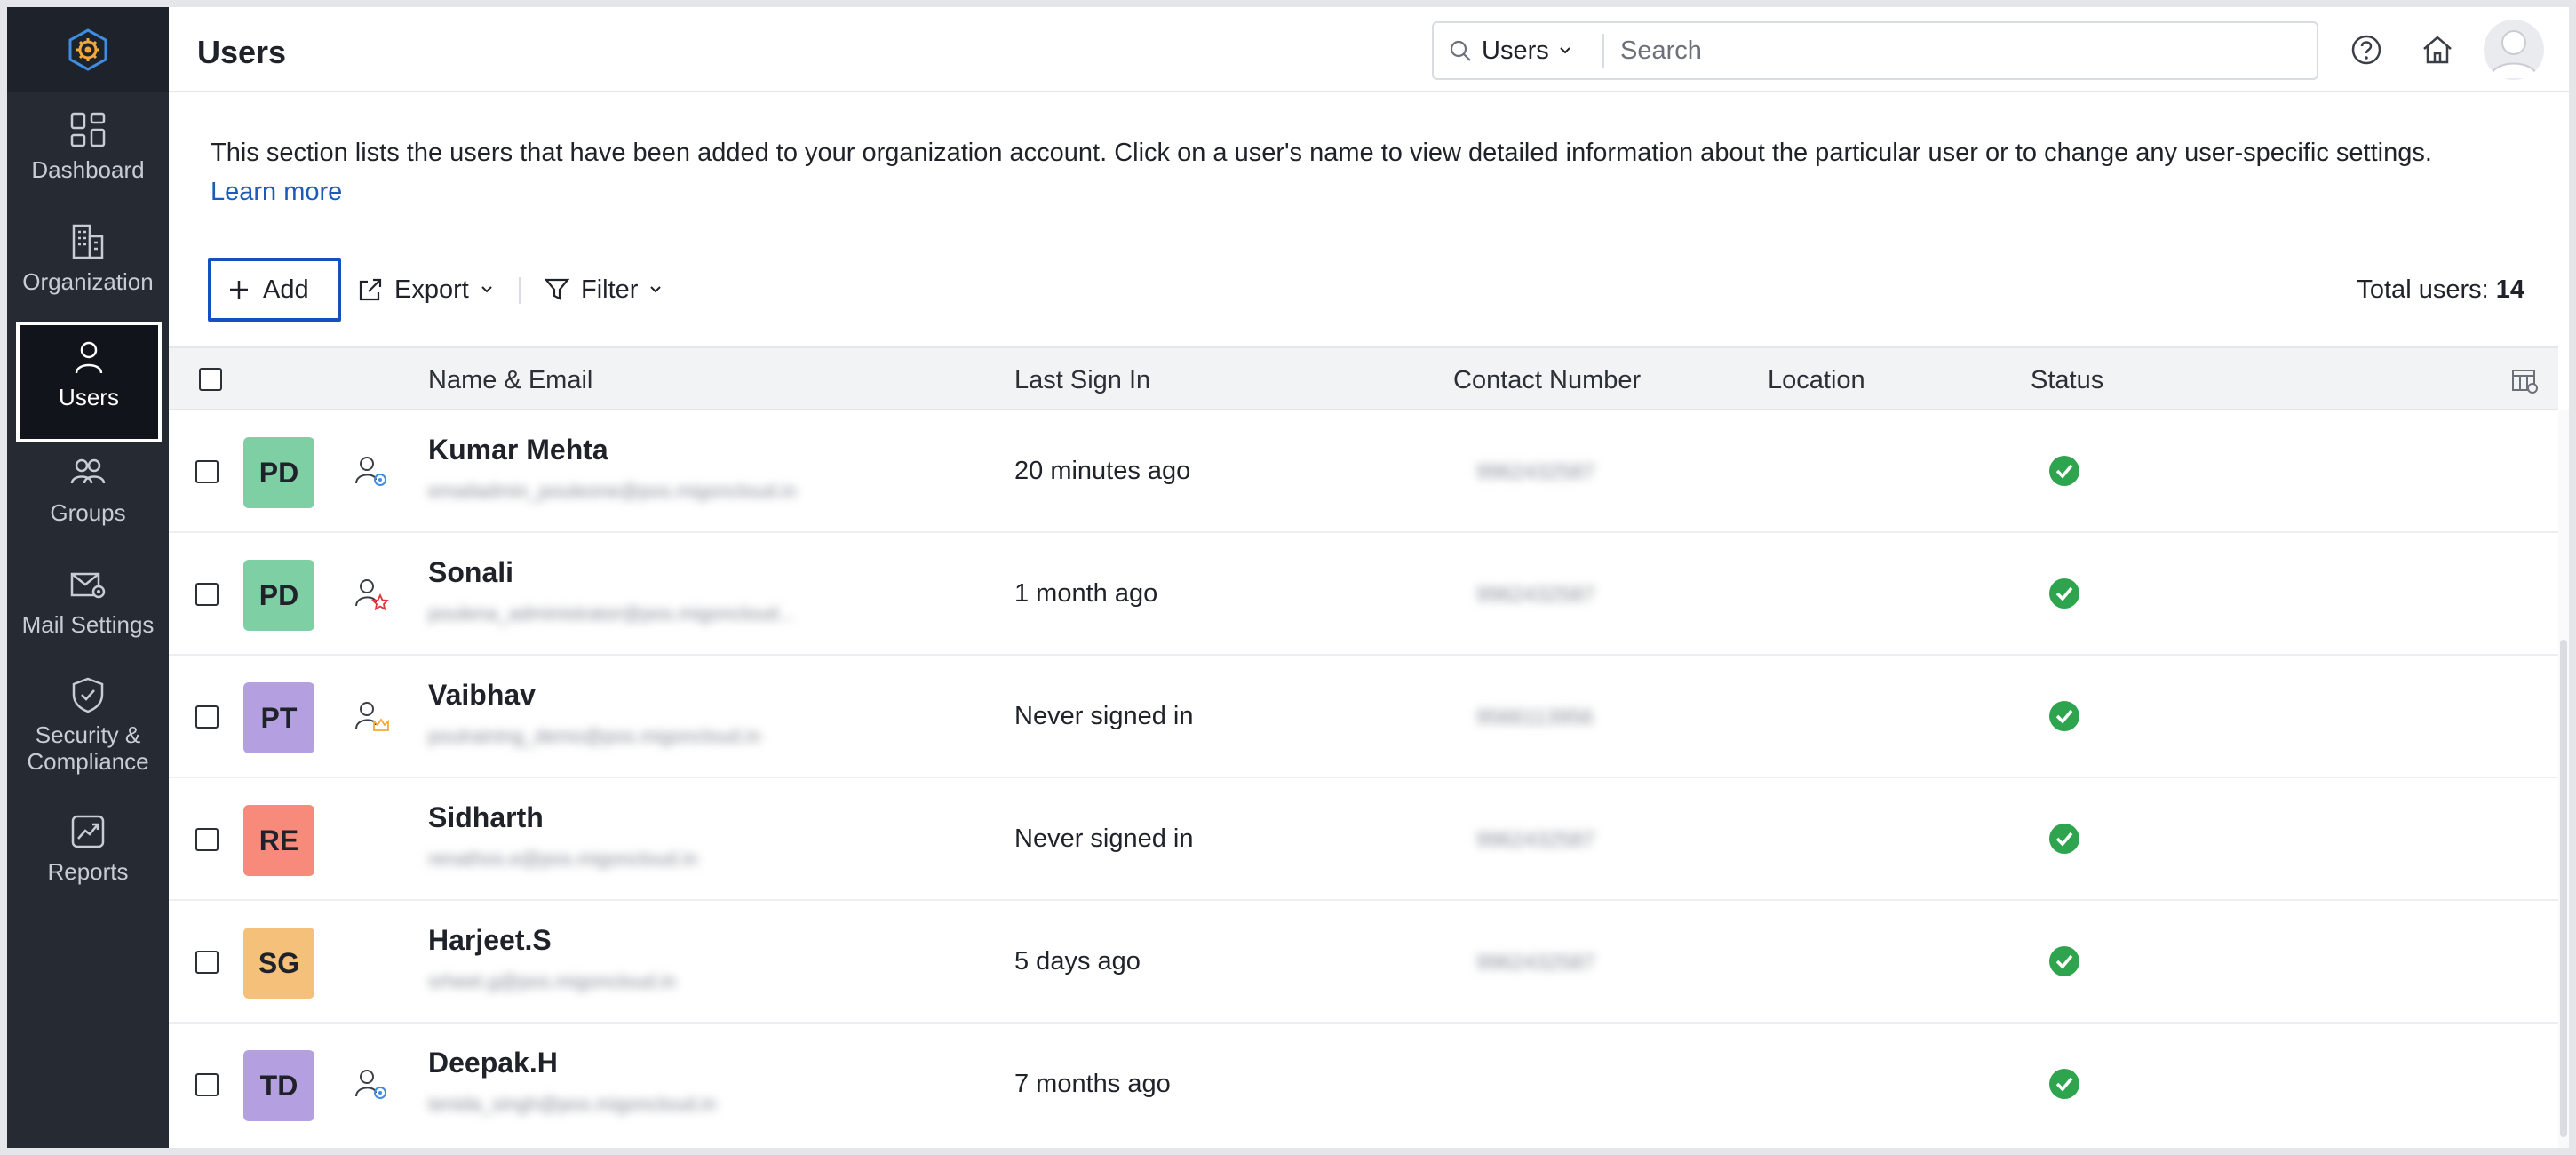 This screenshot has width=2576, height=1155. I want to click on search-divider, so click(1603, 51).